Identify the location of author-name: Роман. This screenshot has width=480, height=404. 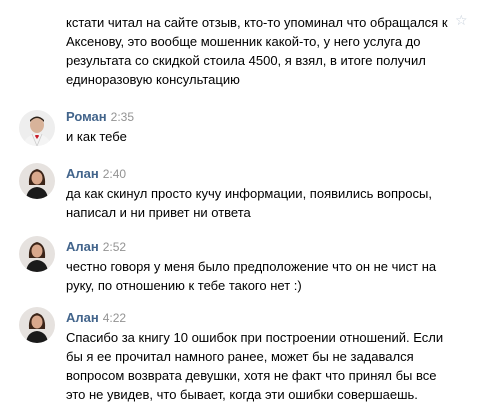
(86, 116).